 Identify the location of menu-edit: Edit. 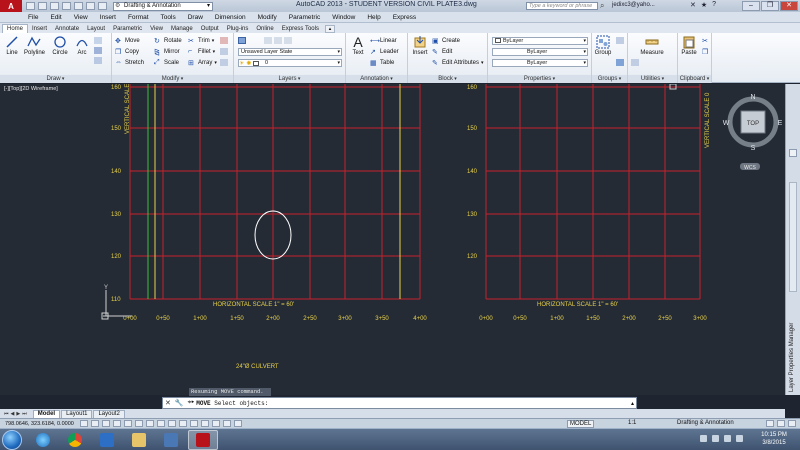
(55, 17).